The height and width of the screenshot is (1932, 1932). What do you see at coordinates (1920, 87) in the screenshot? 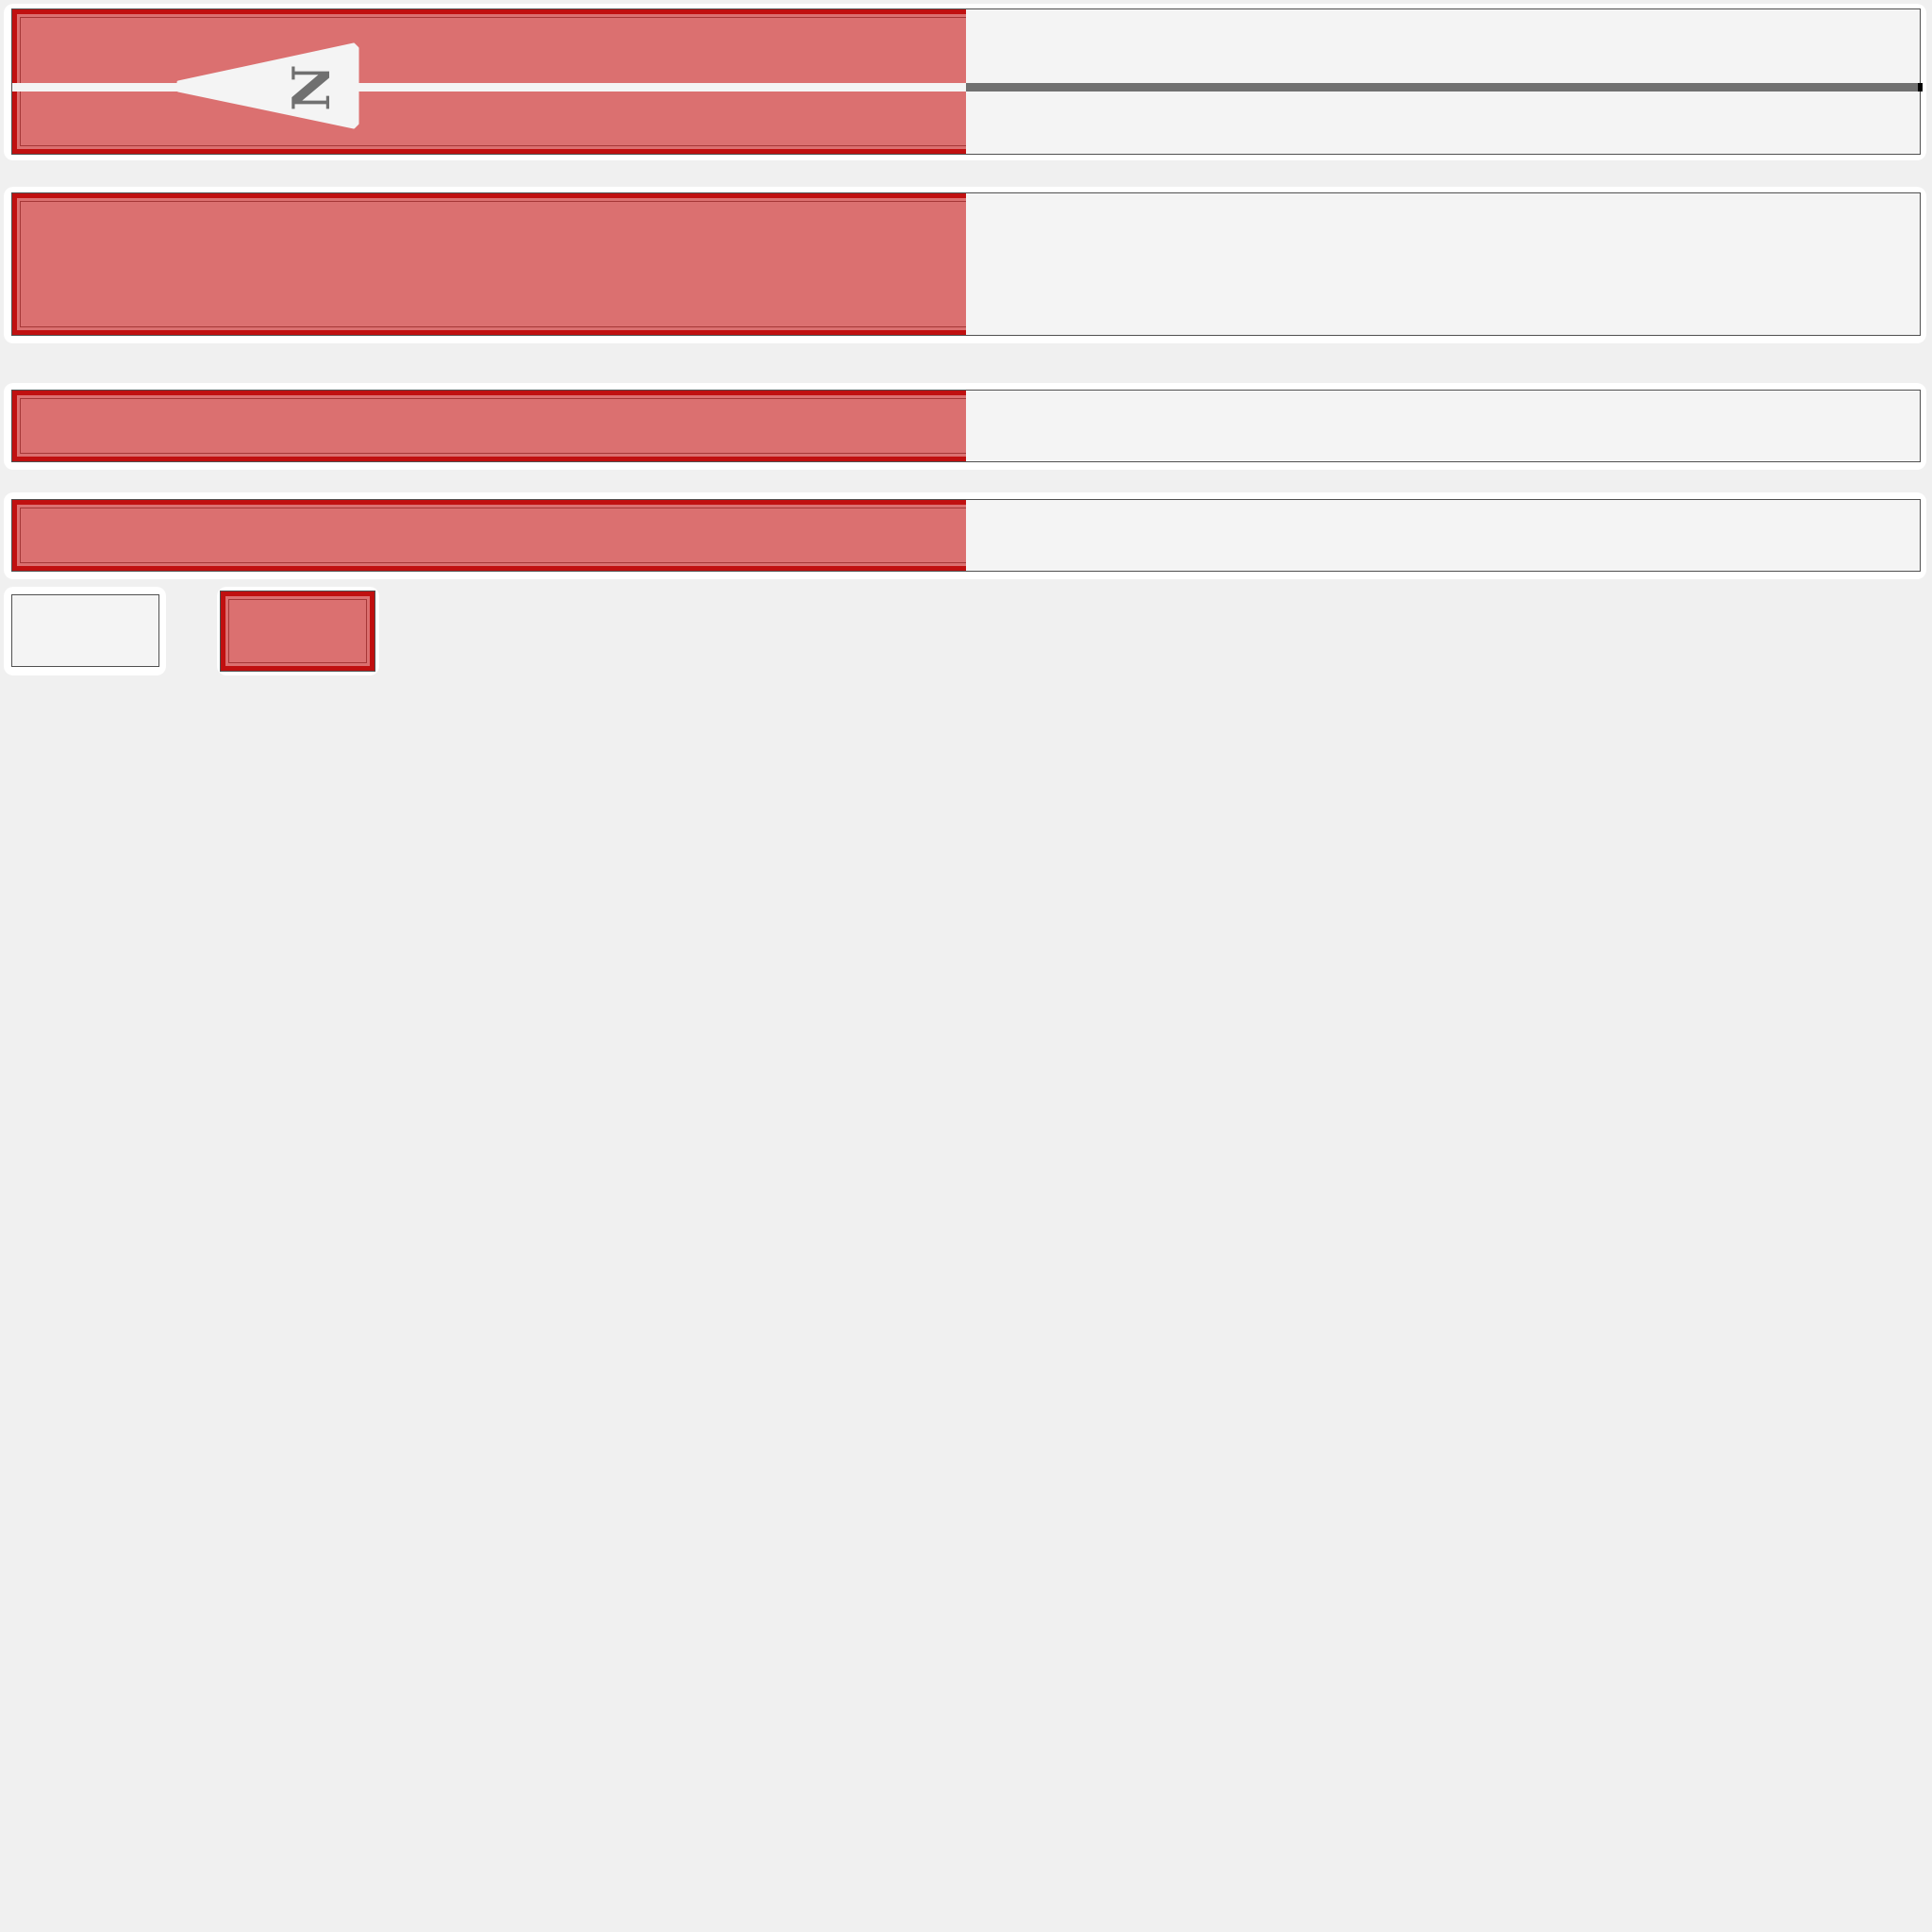
I see `slider-track-end` at bounding box center [1920, 87].